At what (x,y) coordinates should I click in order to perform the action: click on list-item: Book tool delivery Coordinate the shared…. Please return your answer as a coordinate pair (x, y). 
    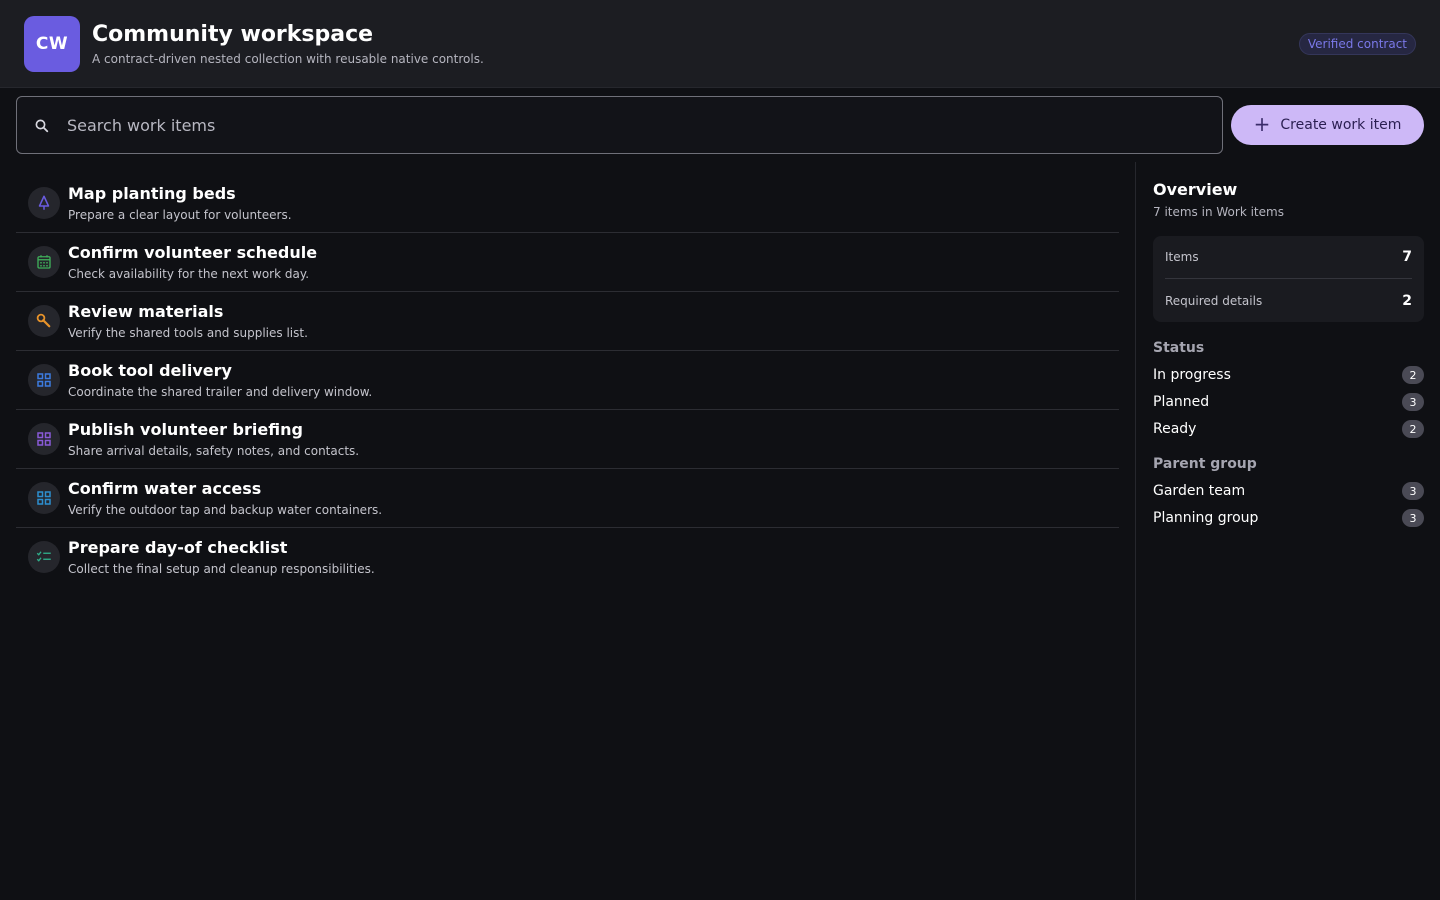
    Looking at the image, I should click on (567, 380).